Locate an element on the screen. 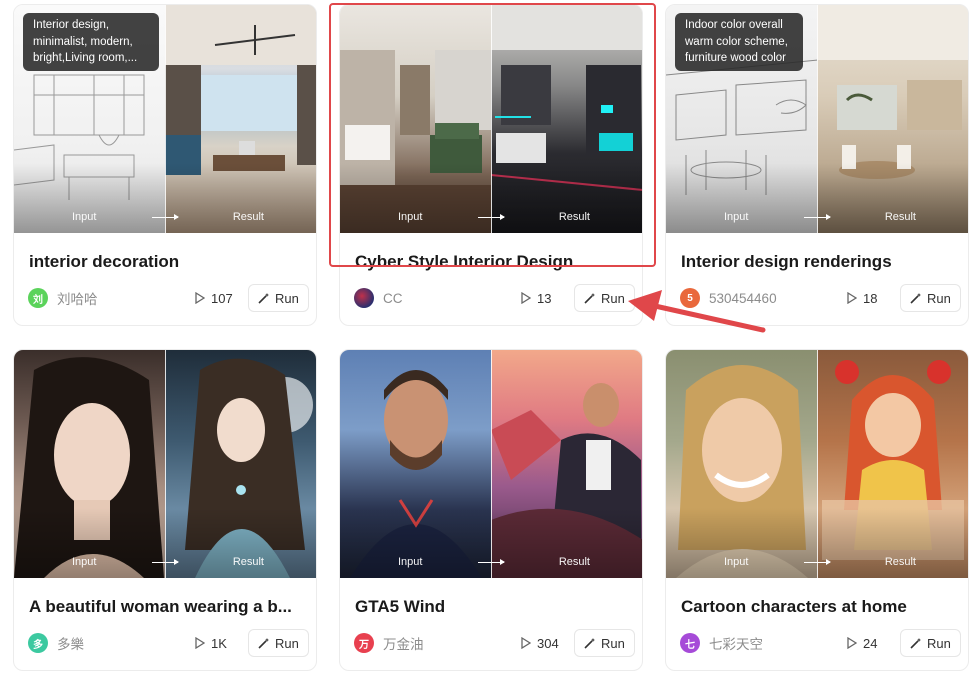 The width and height of the screenshot is (979, 678). play-count: 24 is located at coordinates (871, 643).